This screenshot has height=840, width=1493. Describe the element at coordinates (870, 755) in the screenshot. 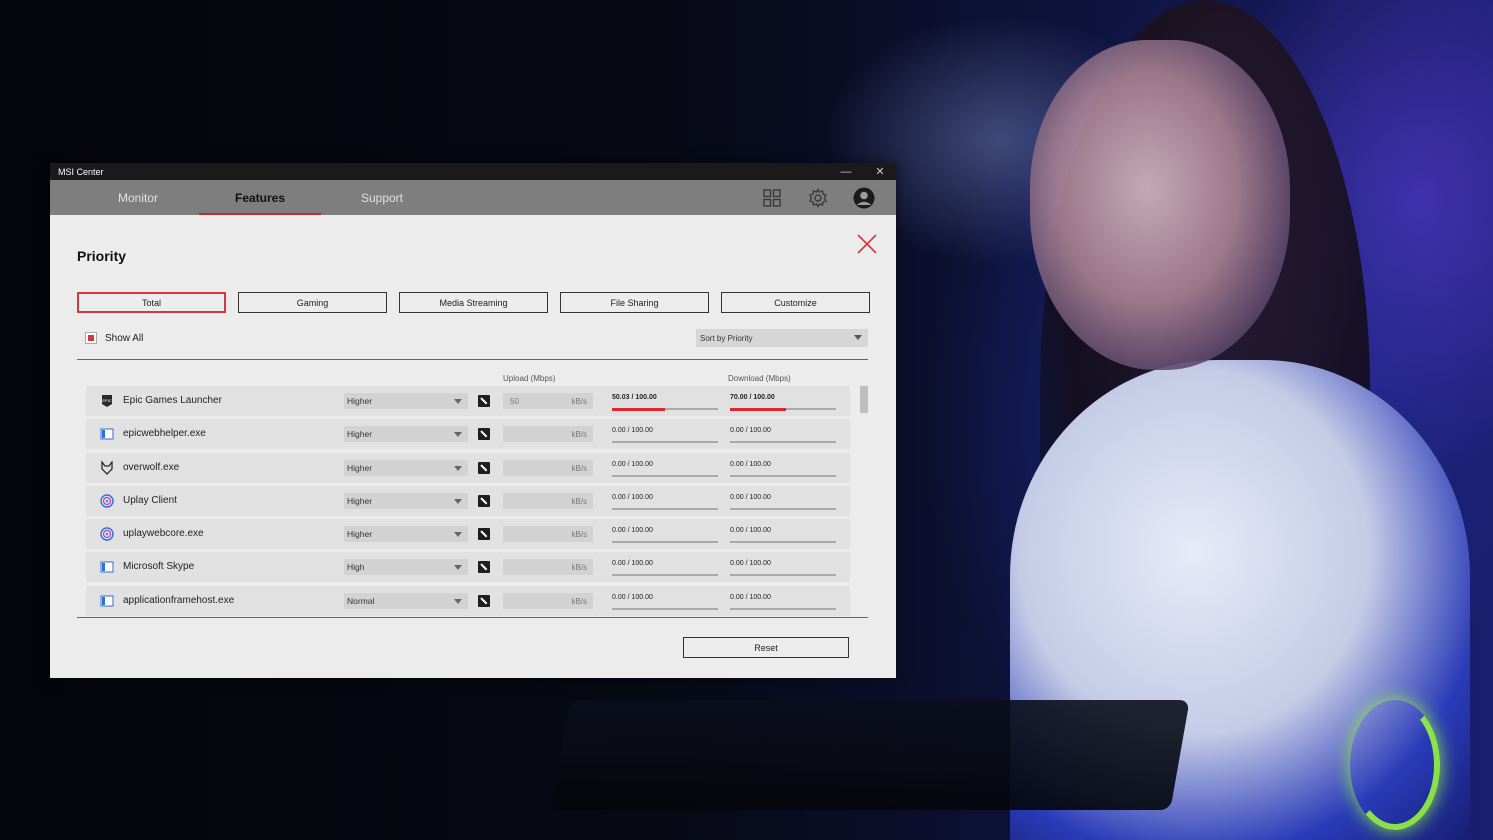

I see `keyboard` at that location.